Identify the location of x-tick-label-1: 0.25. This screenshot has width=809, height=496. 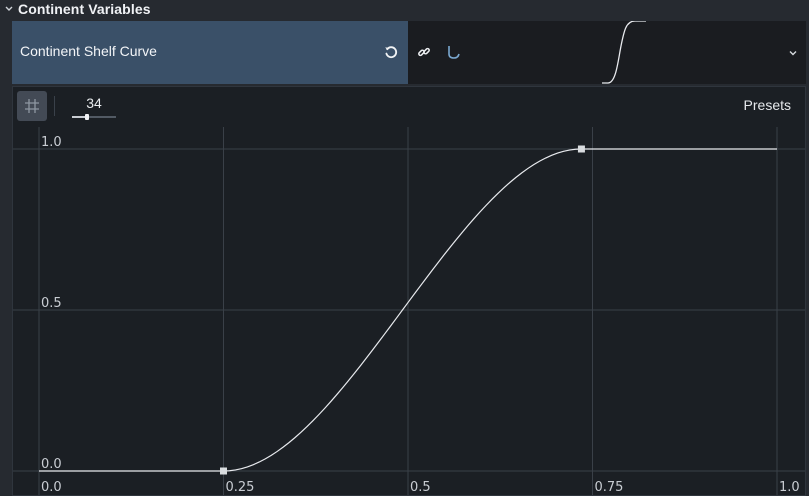
(240, 487).